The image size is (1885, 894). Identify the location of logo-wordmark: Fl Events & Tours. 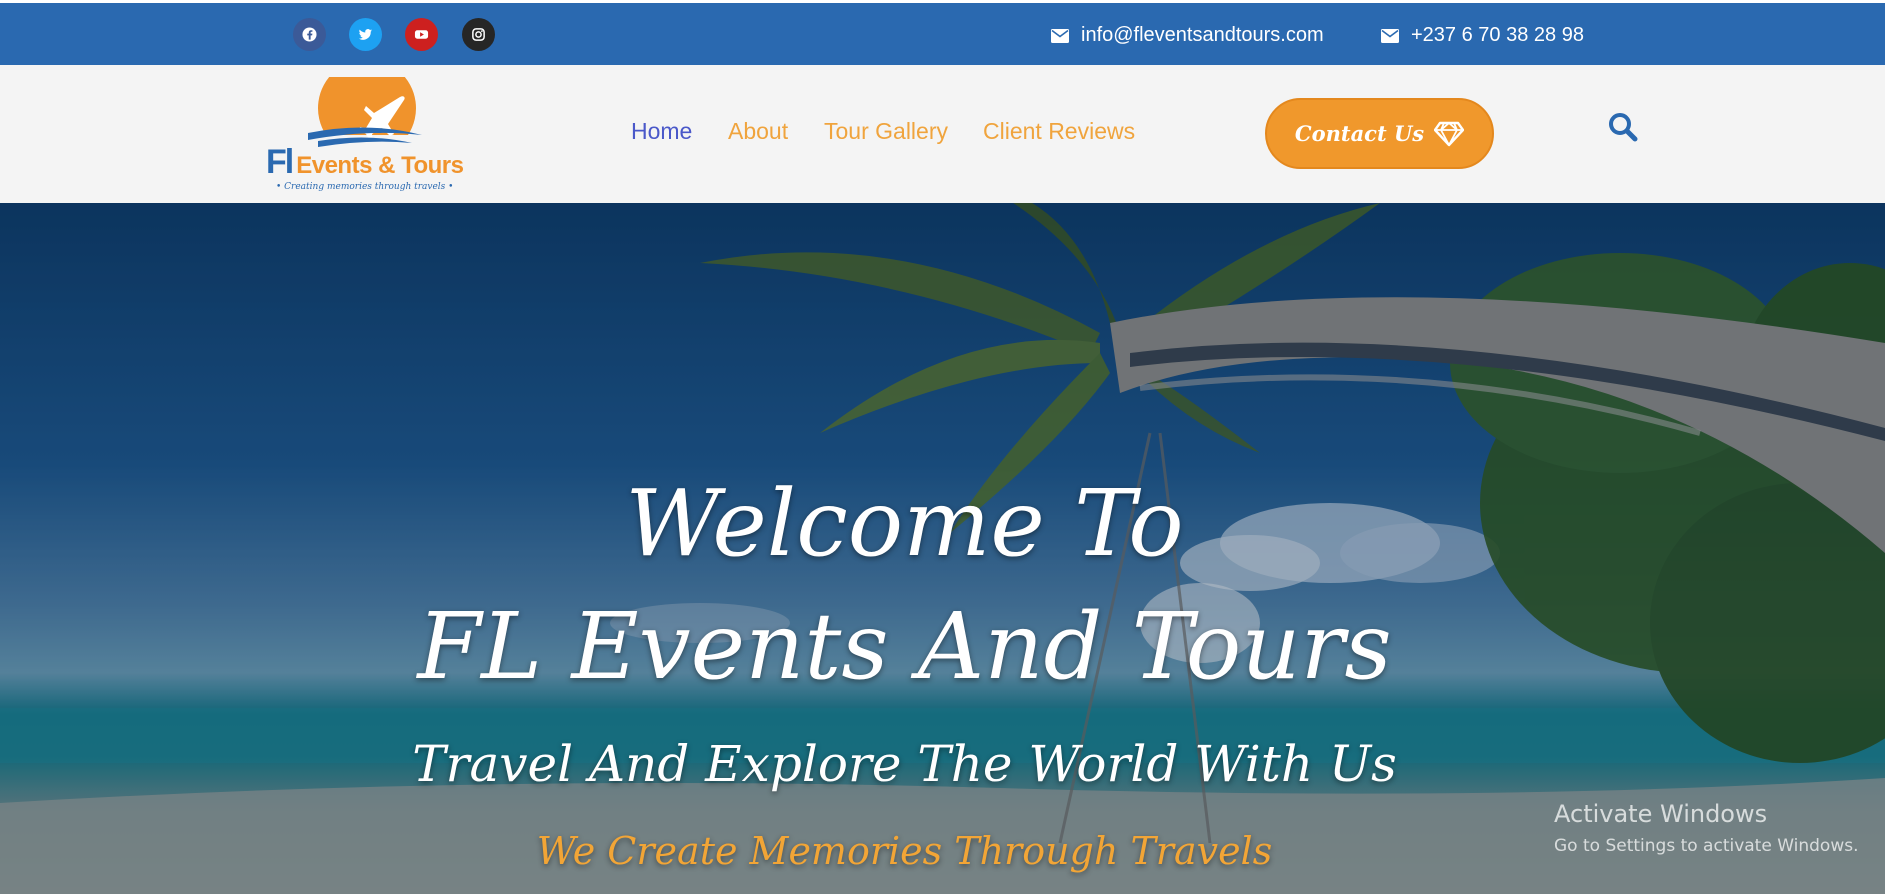
(365, 162).